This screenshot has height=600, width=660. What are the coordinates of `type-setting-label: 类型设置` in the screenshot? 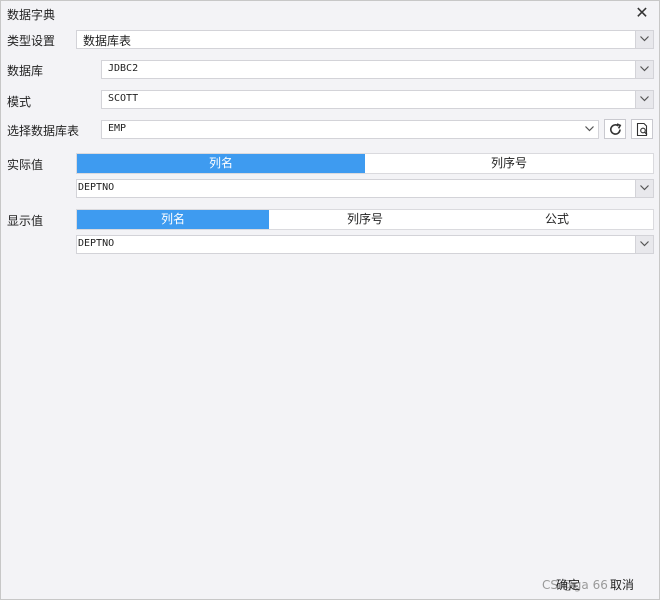 It's located at (31, 41).